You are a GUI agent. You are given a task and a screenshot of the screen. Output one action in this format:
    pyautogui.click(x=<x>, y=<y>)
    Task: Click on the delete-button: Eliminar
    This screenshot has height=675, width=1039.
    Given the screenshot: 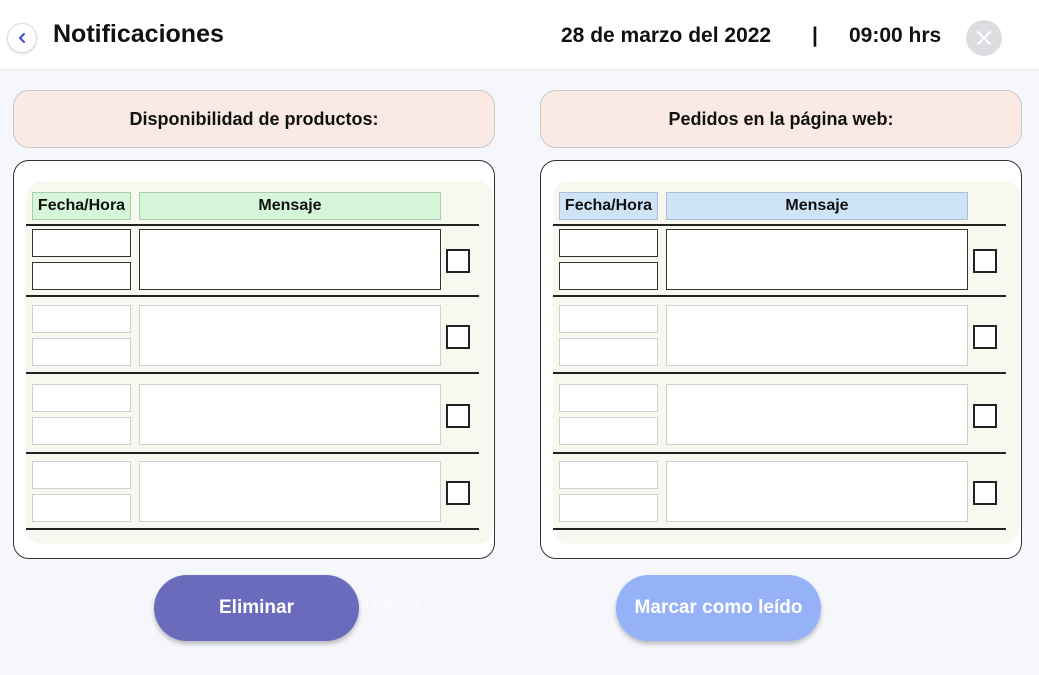 What is the action you would take?
    pyautogui.click(x=256, y=608)
    